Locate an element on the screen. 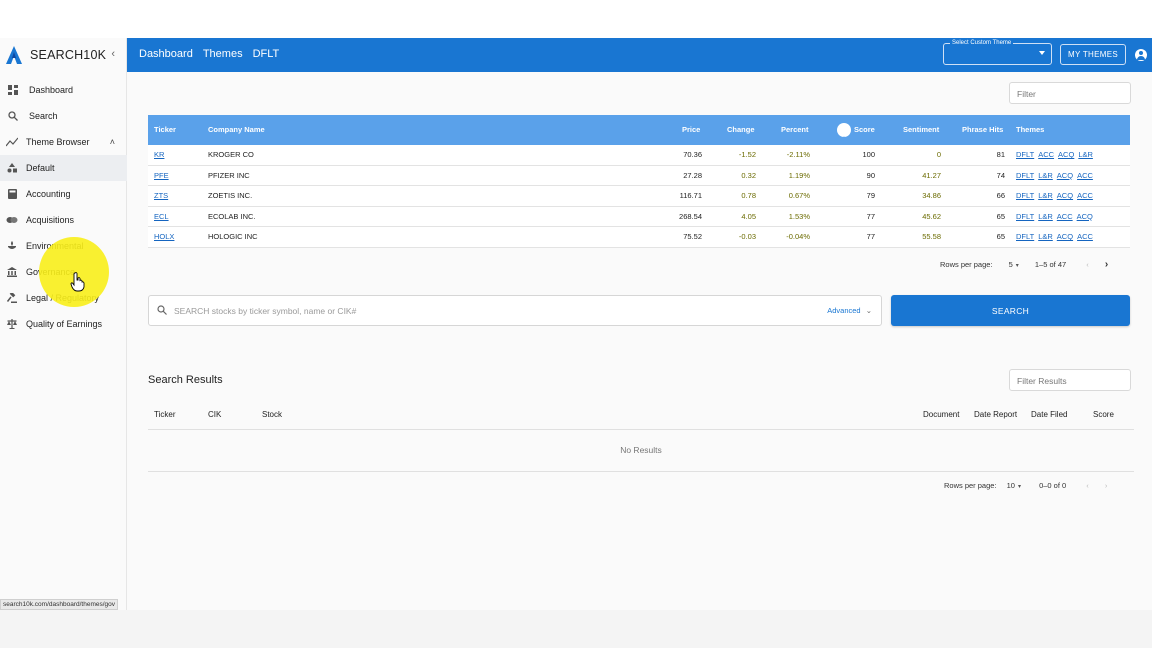 The image size is (1152, 648). price-value: 27.28 is located at coordinates (692, 175).